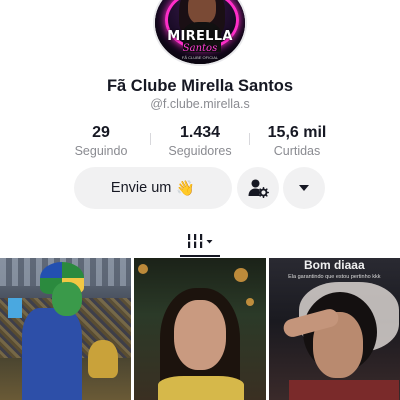 Image resolution: width=400 pixels, height=400 pixels. What do you see at coordinates (297, 141) in the screenshot?
I see `stat-likes: 15,6 mil Curtidas` at bounding box center [297, 141].